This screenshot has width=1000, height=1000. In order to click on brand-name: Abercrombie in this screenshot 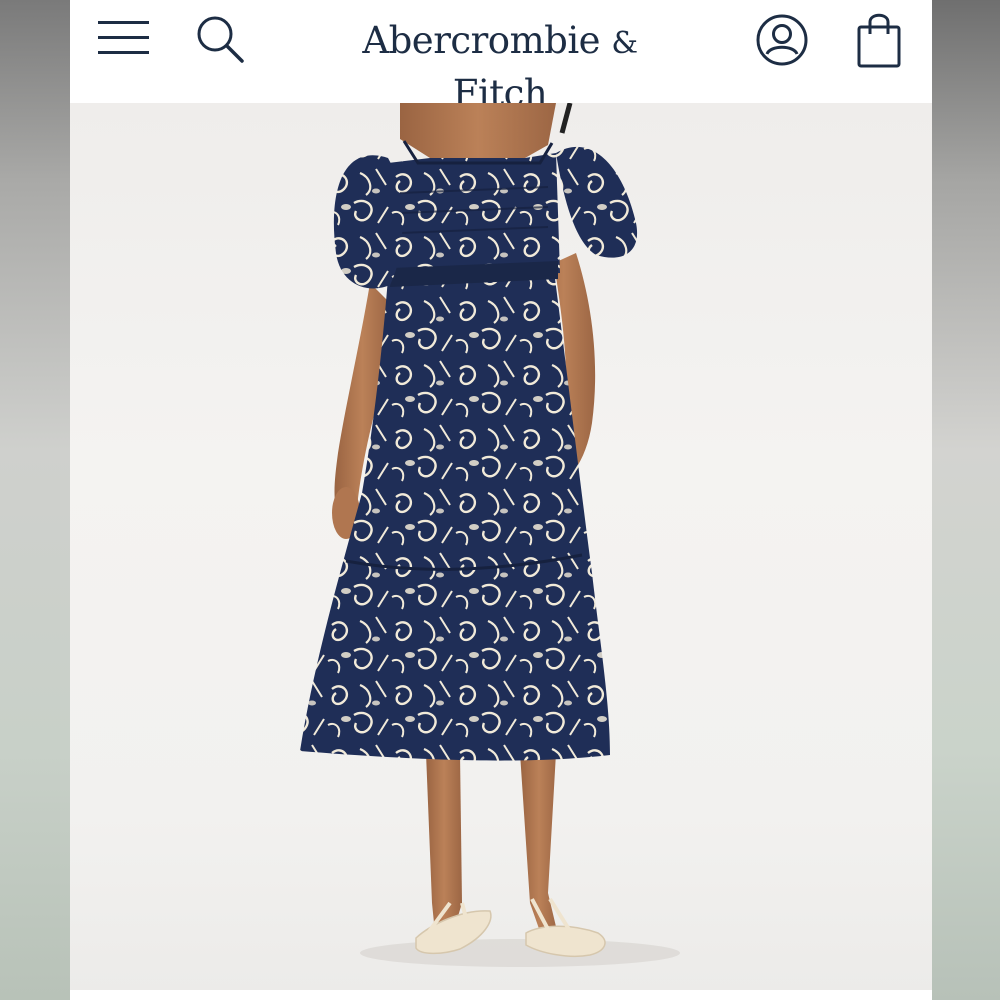, I will do `click(481, 40)`.